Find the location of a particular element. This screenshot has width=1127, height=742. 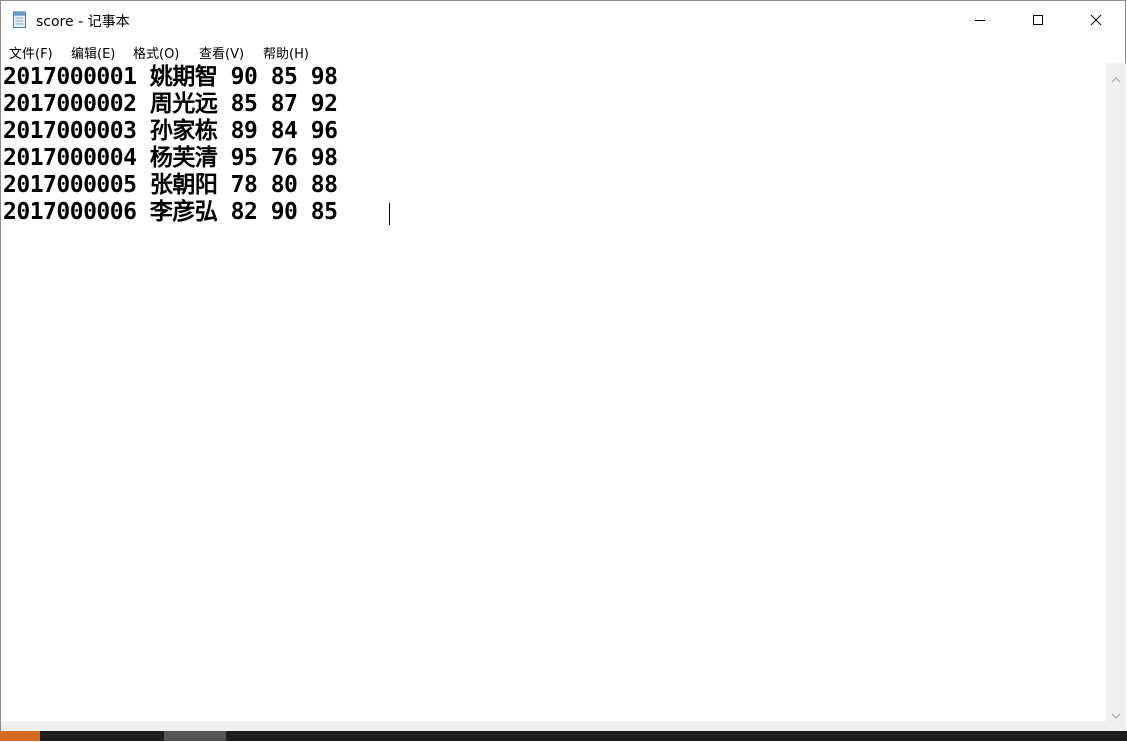

text-line: 2017000006 李彦弘 82 90 85 is located at coordinates (170, 212).